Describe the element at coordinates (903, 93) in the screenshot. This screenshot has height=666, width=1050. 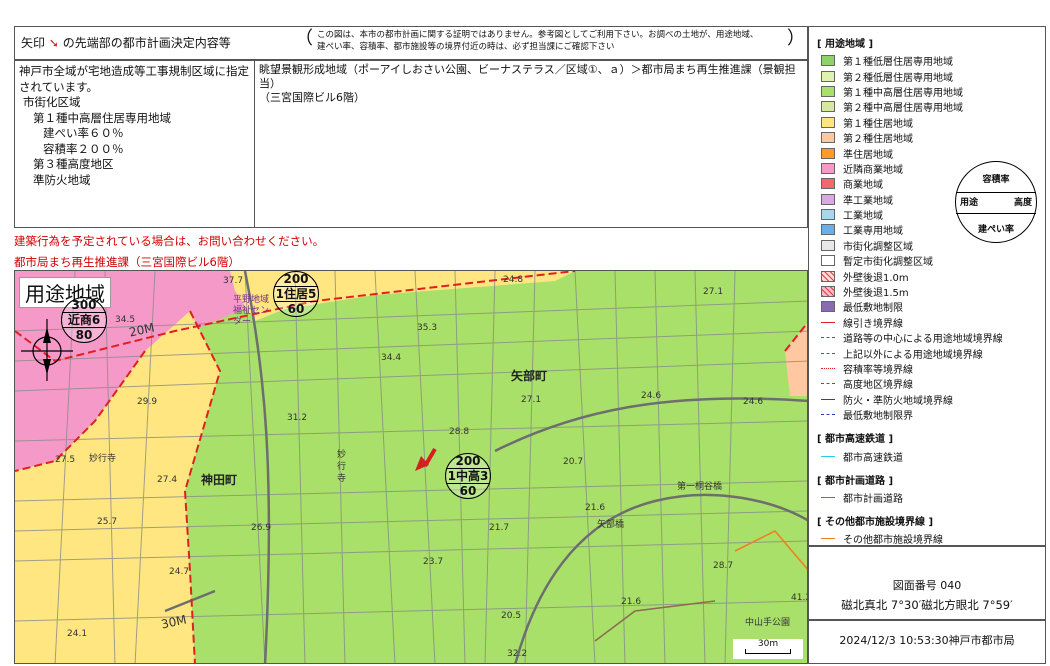
I see `legend-label: 第１種中高層住居専用地域` at that location.